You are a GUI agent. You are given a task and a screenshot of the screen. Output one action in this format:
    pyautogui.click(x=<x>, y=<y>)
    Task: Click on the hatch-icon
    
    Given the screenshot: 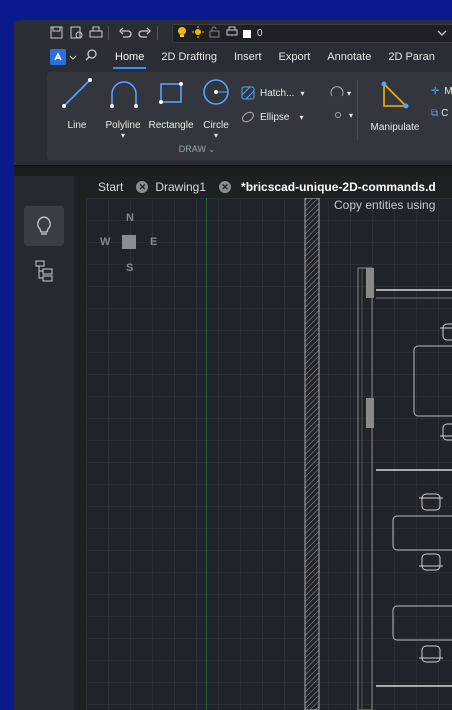 What is the action you would take?
    pyautogui.click(x=248, y=93)
    